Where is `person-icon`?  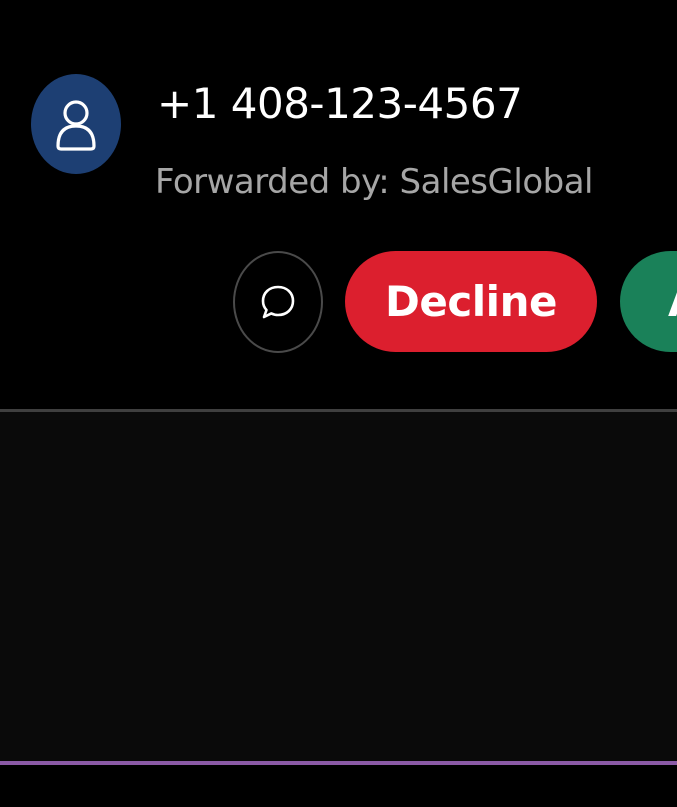 person-icon is located at coordinates (76, 125).